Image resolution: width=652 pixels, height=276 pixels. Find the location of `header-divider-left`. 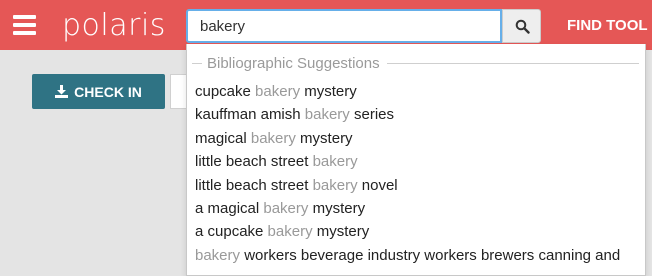

header-divider-left is located at coordinates (197, 63).